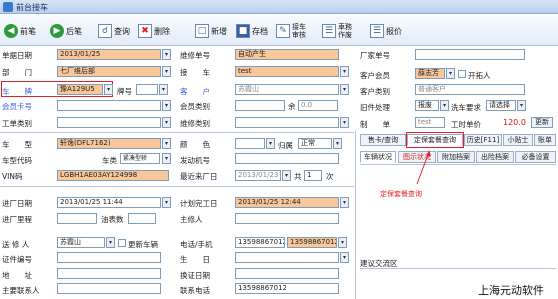  What do you see at coordinates (260, 105) in the screenshot?
I see `member-type-field` at bounding box center [260, 105].